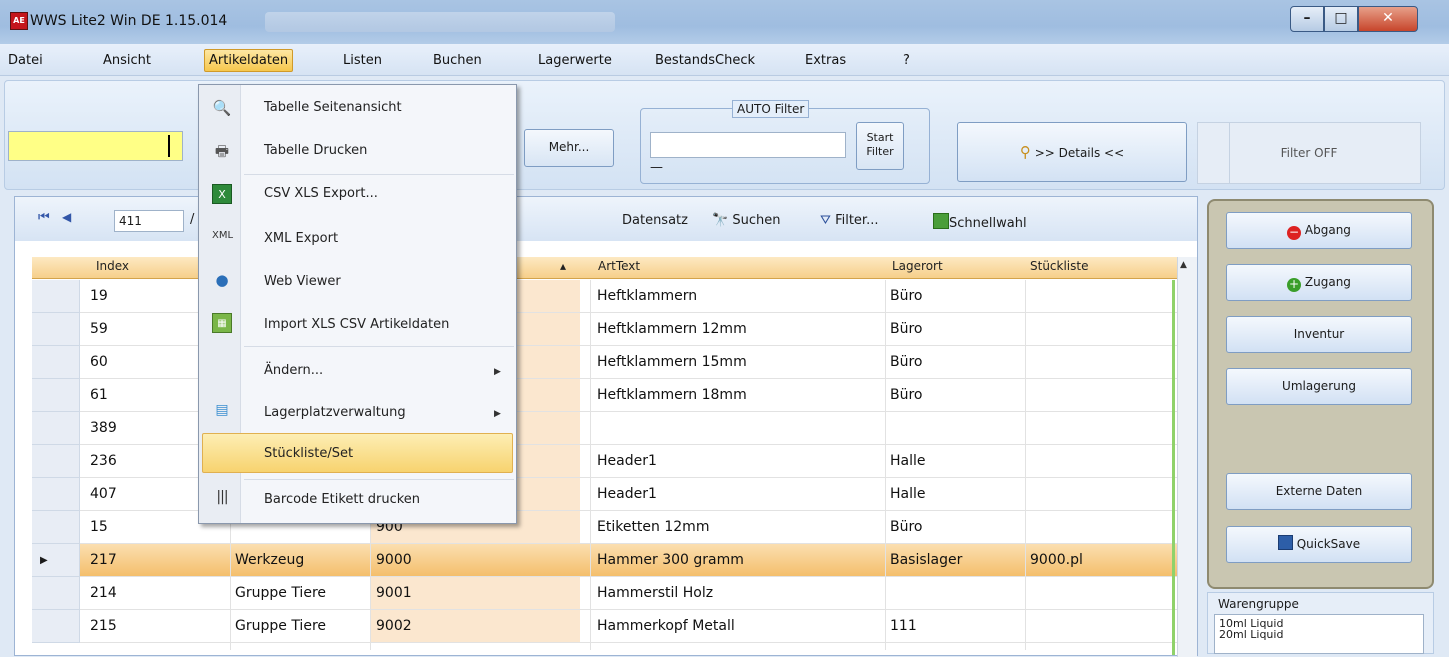  Describe the element at coordinates (103, 626) in the screenshot. I see `cell-index: 215` at that location.